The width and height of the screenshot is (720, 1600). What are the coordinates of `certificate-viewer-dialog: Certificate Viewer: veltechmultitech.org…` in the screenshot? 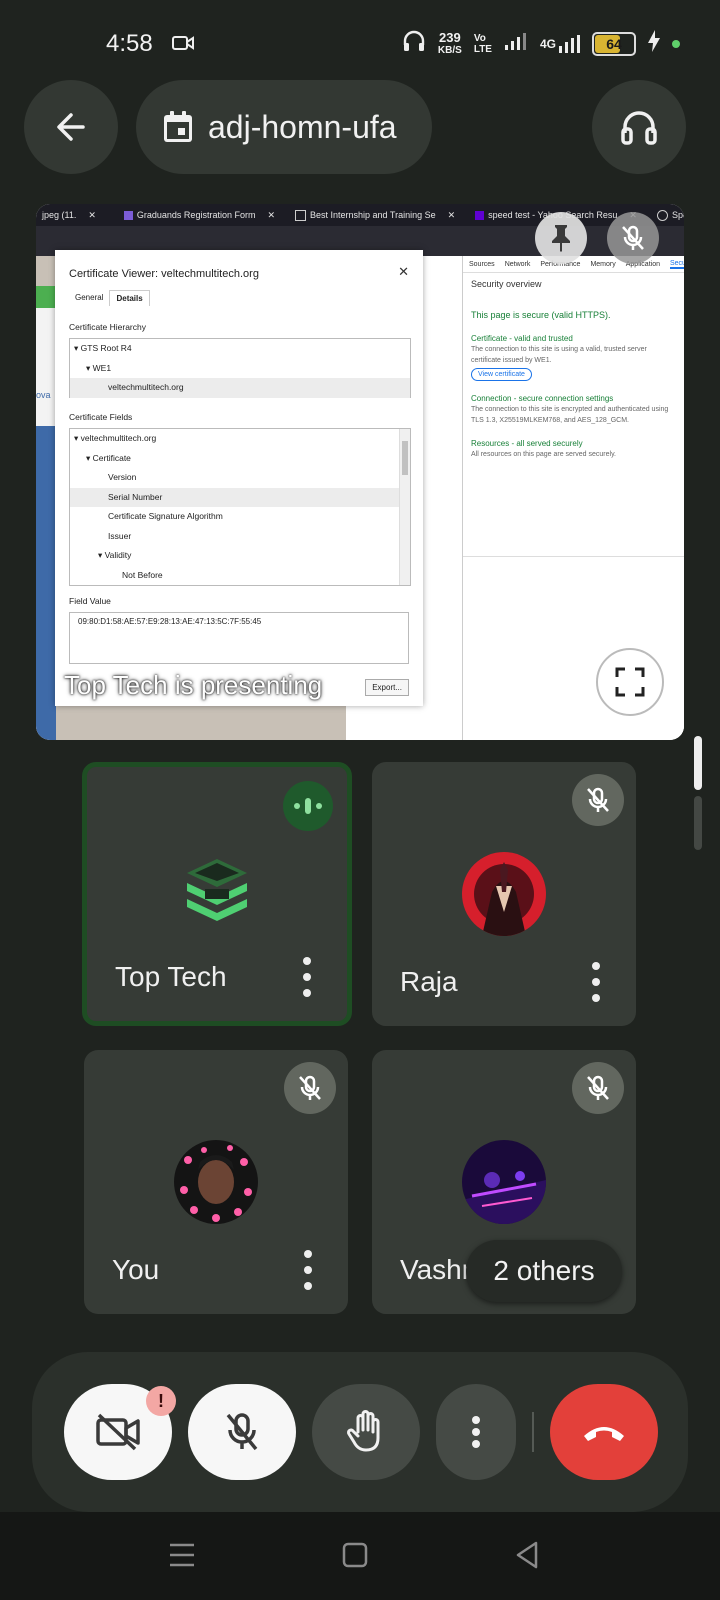 It's located at (239, 478).